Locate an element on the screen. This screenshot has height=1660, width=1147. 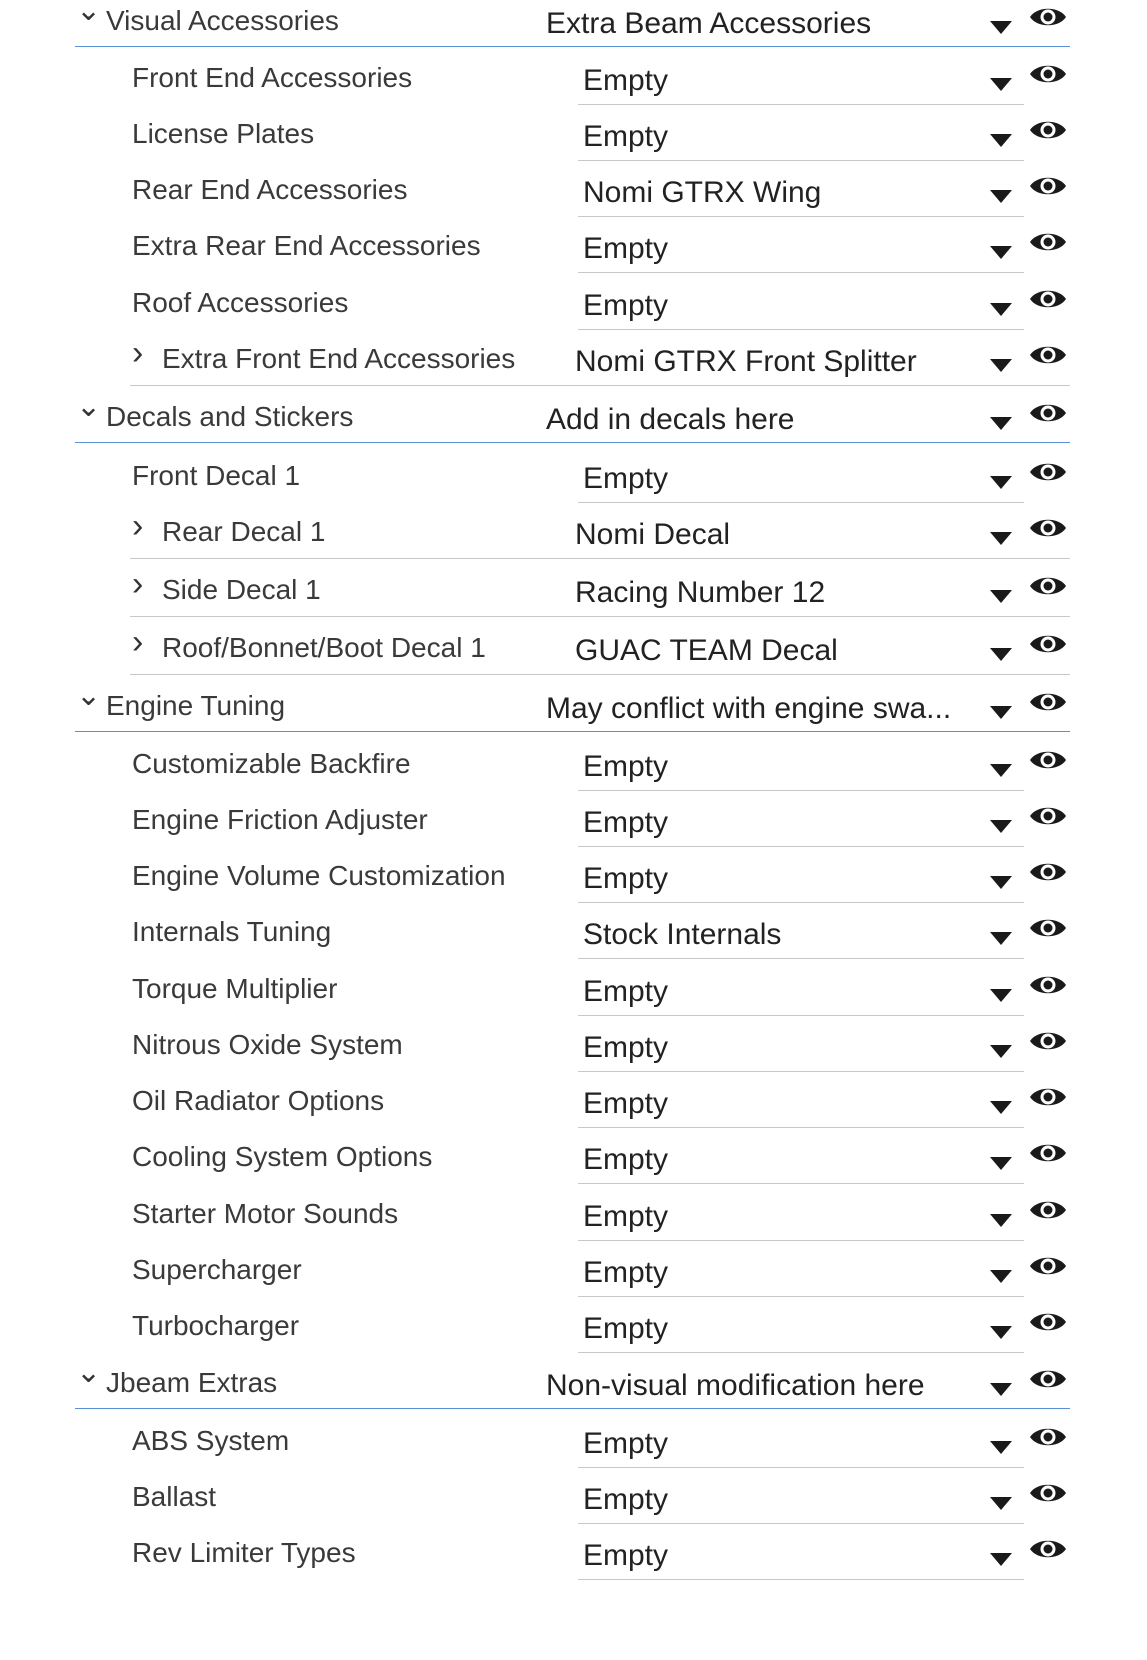
part-label: ABS System is located at coordinates (211, 1440).